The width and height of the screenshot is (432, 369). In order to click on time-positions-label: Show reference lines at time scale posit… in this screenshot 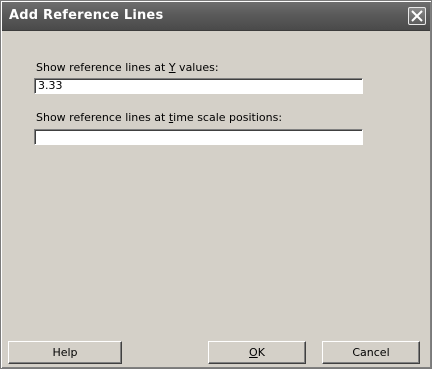, I will do `click(159, 117)`.